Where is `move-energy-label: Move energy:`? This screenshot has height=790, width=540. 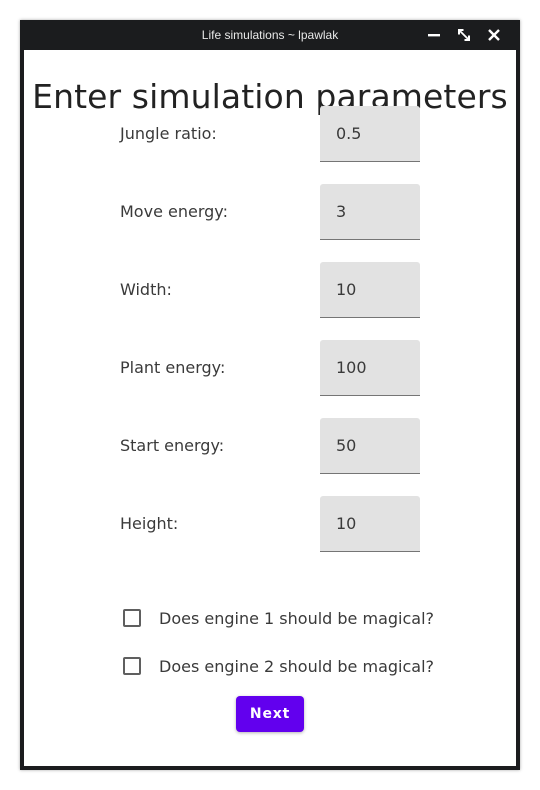 move-energy-label: Move energy: is located at coordinates (174, 211).